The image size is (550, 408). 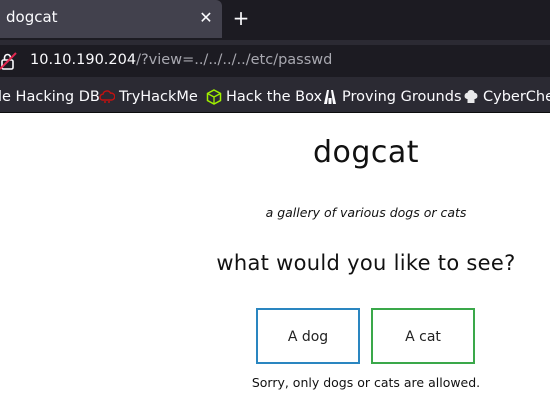 I want to click on bookmark-tryhackme: TryHackMe, so click(x=148, y=97).